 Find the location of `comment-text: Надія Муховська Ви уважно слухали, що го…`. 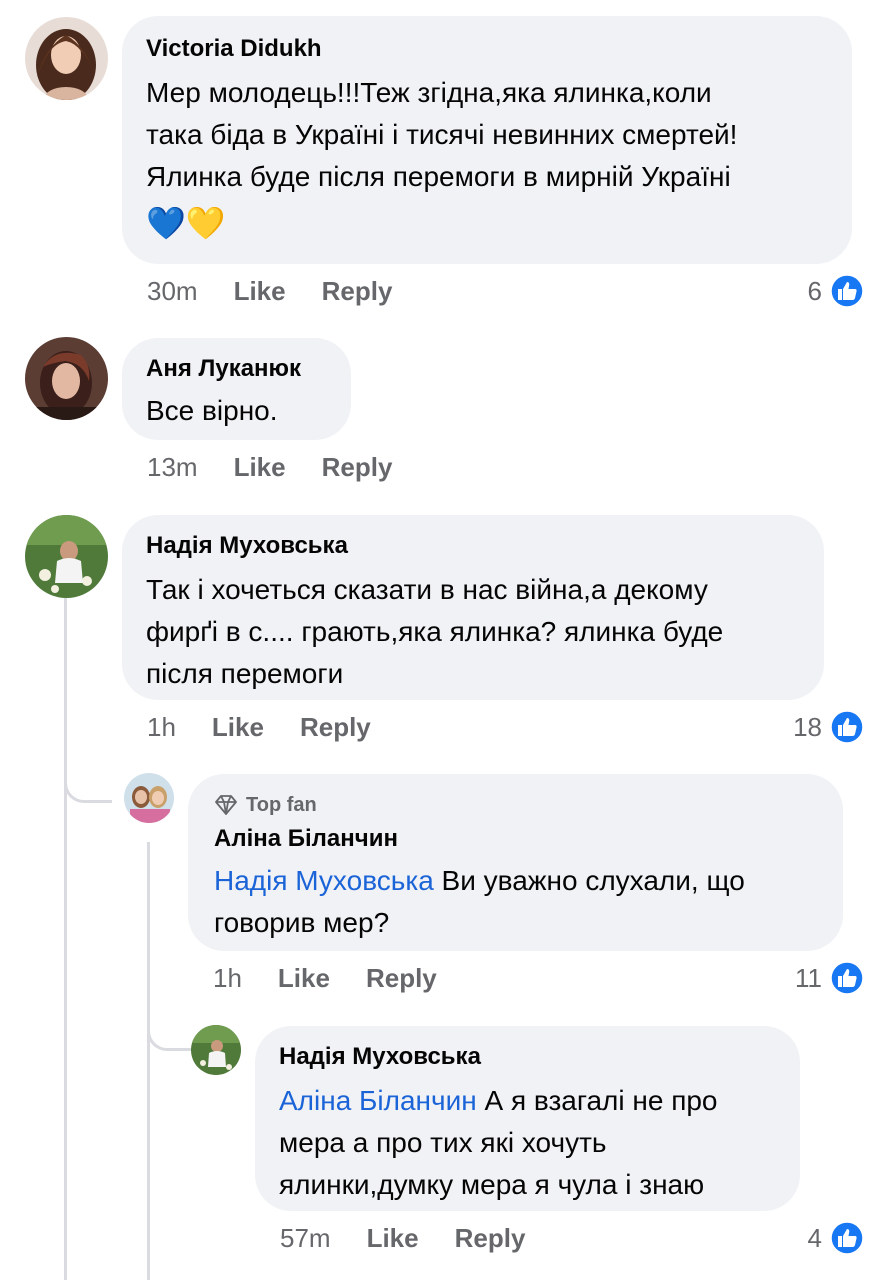

comment-text: Надія Муховська Ви уважно слухали, що го… is located at coordinates (479, 901).